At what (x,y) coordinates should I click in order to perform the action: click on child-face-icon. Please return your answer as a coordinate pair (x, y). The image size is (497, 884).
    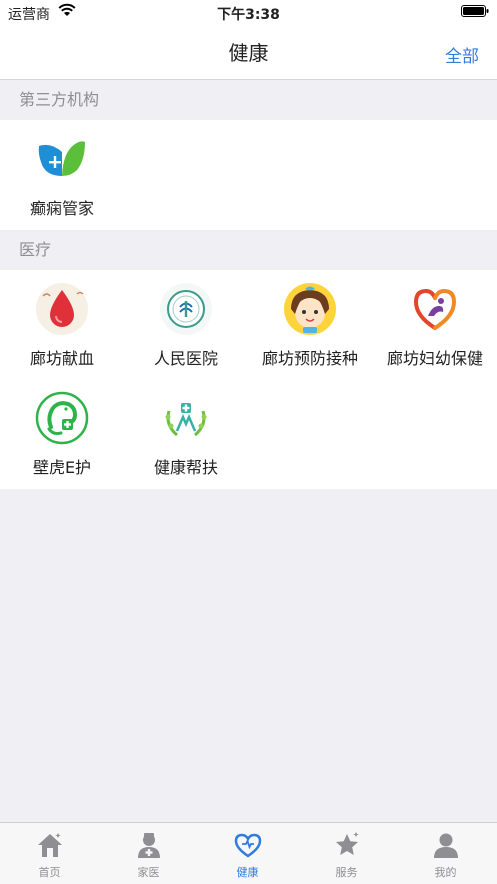
    Looking at the image, I should click on (310, 309).